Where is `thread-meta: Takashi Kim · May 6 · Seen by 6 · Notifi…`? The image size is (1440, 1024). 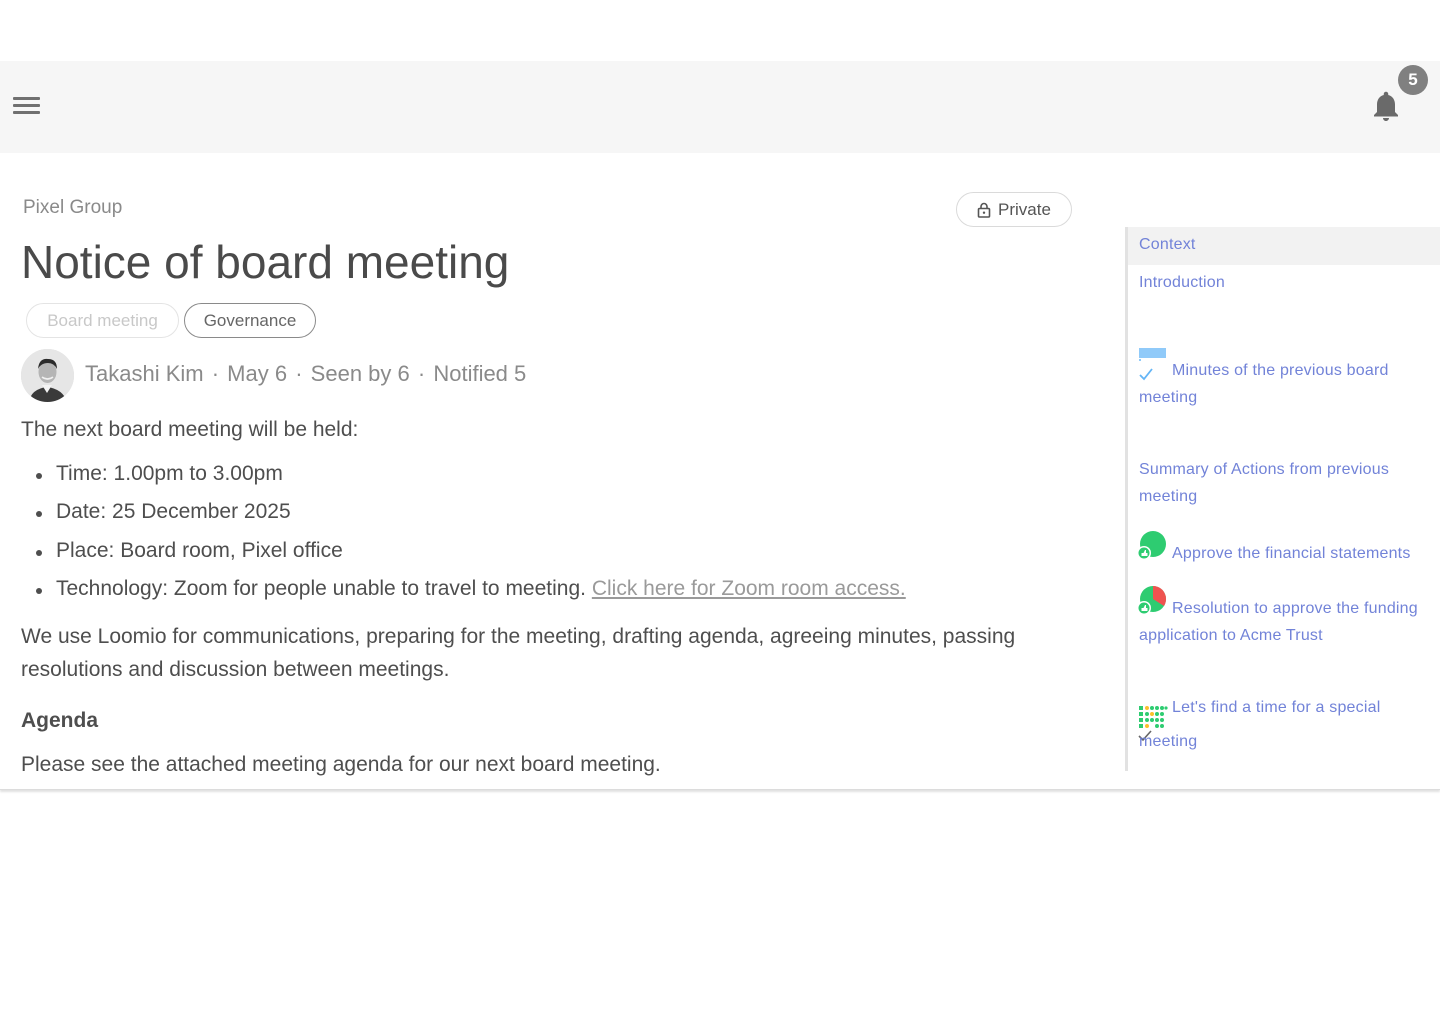 thread-meta: Takashi Kim · May 6 · Seen by 6 · Notifi… is located at coordinates (305, 374).